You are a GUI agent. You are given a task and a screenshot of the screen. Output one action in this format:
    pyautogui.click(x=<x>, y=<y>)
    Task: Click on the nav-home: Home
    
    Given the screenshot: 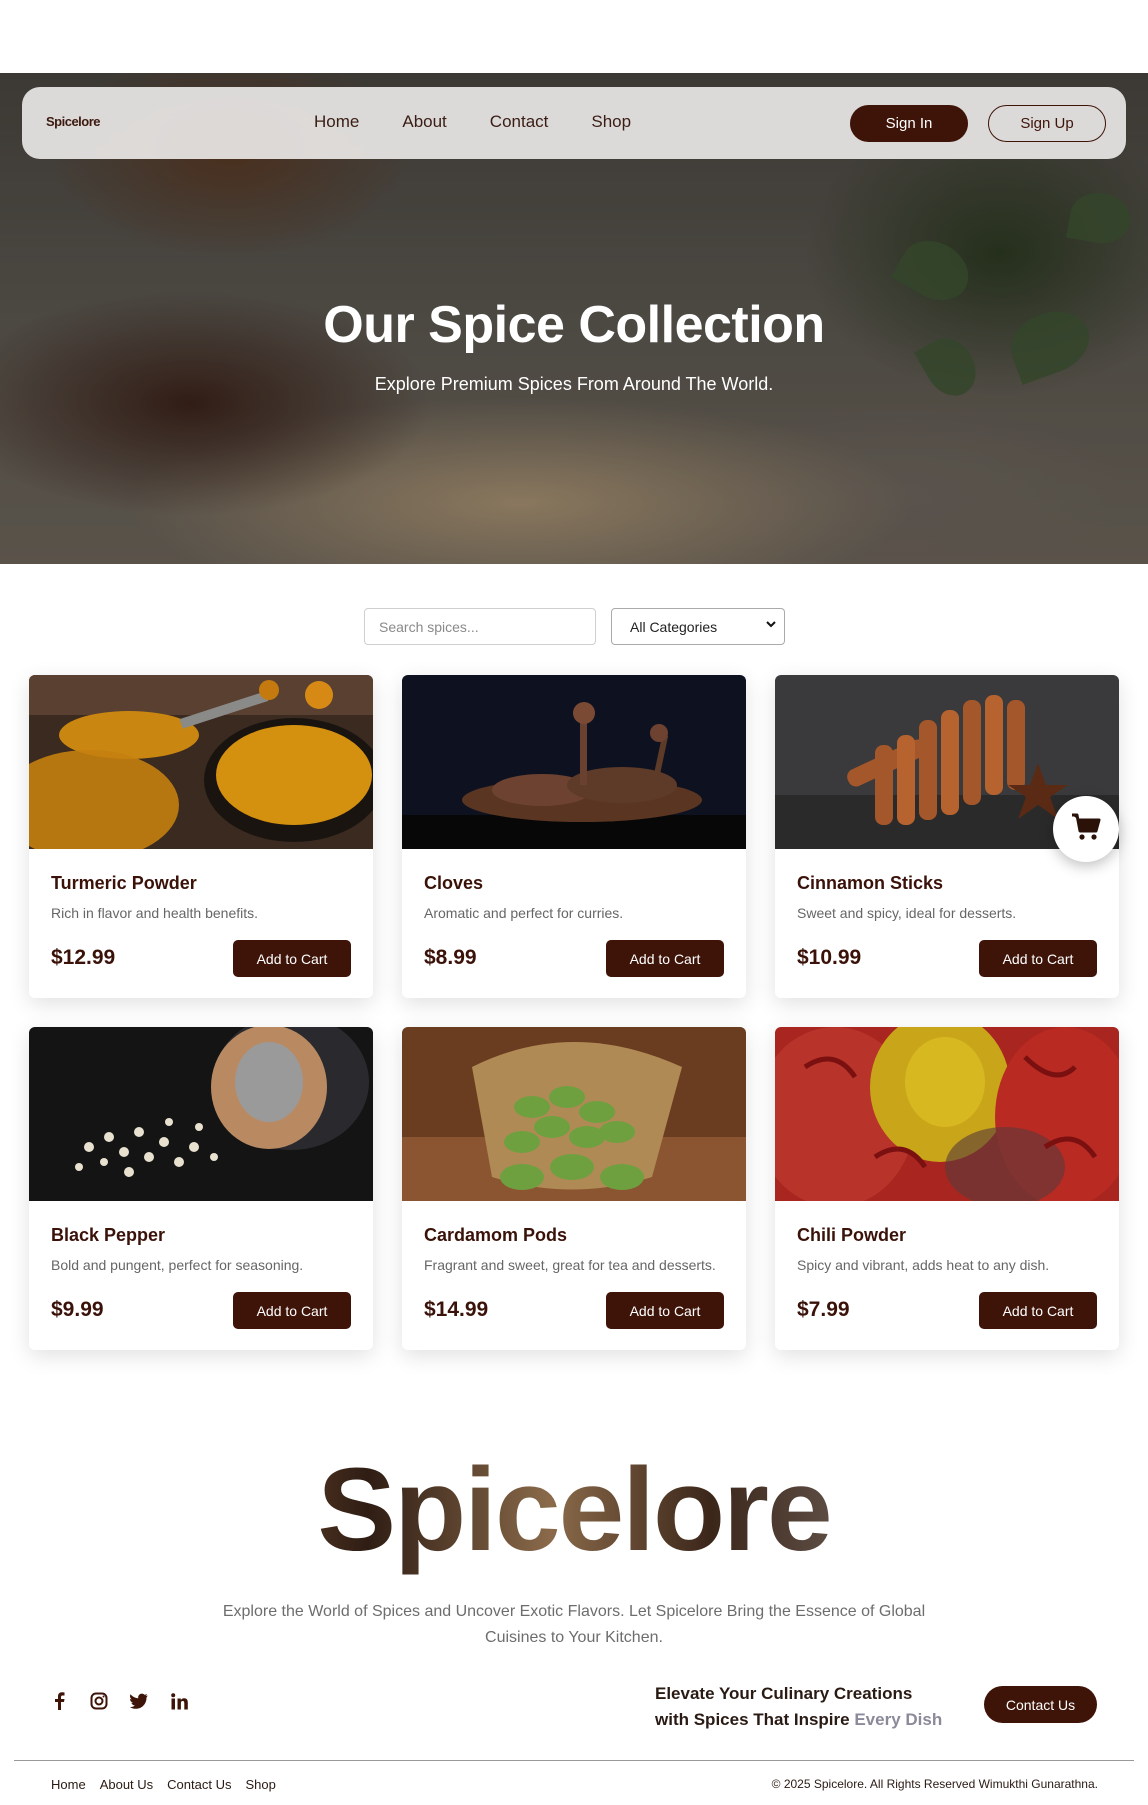 What is the action you would take?
    pyautogui.click(x=336, y=122)
    